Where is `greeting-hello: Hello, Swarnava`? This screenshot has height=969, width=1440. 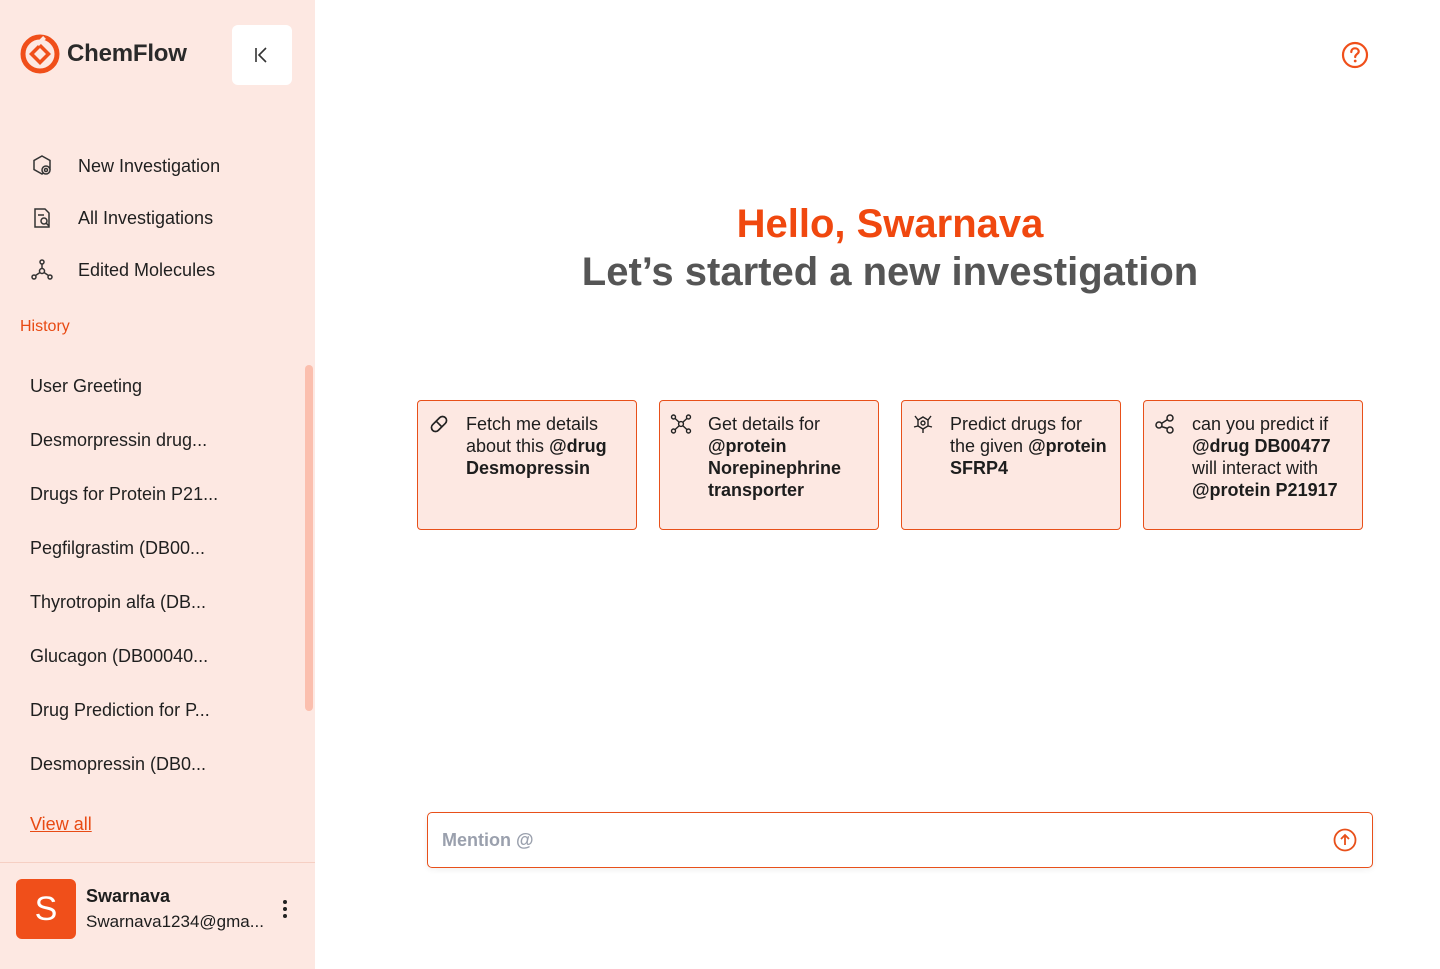 greeting-hello: Hello, Swarnava is located at coordinates (890, 224).